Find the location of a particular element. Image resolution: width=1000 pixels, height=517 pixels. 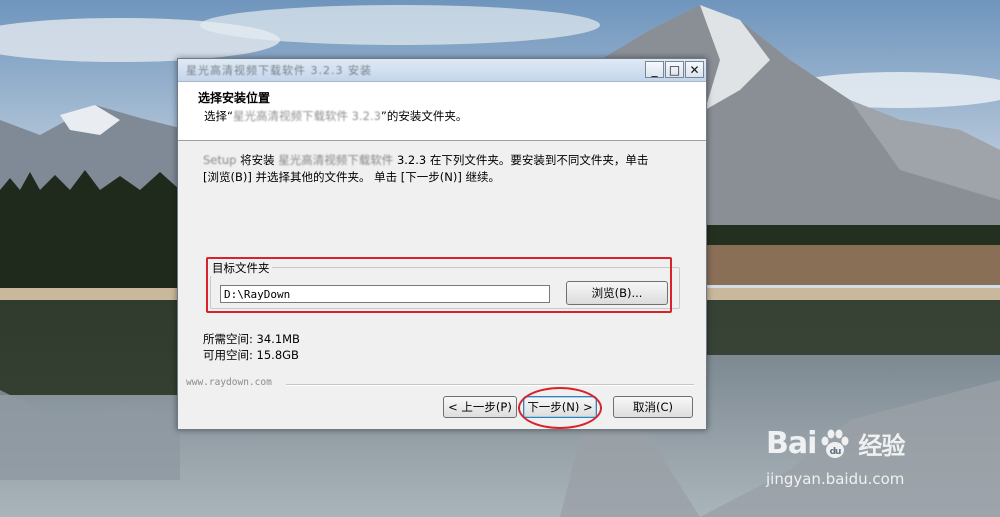

subtitle-suffix: ”的安装文件夹。 is located at coordinates (424, 116).